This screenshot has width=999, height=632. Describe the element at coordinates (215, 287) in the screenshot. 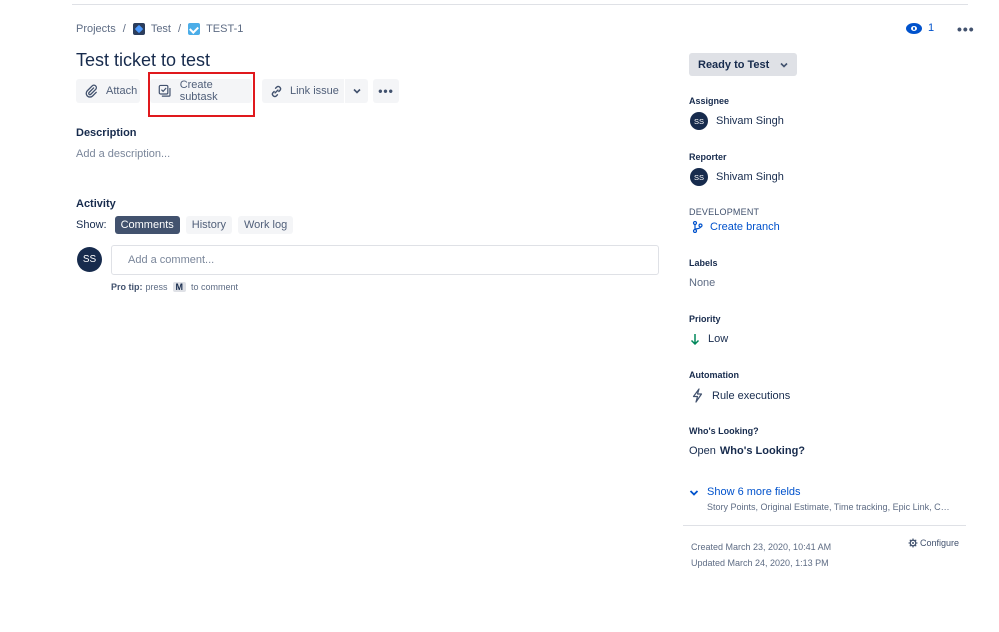

I see `pro-tip-tail: to comment` at that location.